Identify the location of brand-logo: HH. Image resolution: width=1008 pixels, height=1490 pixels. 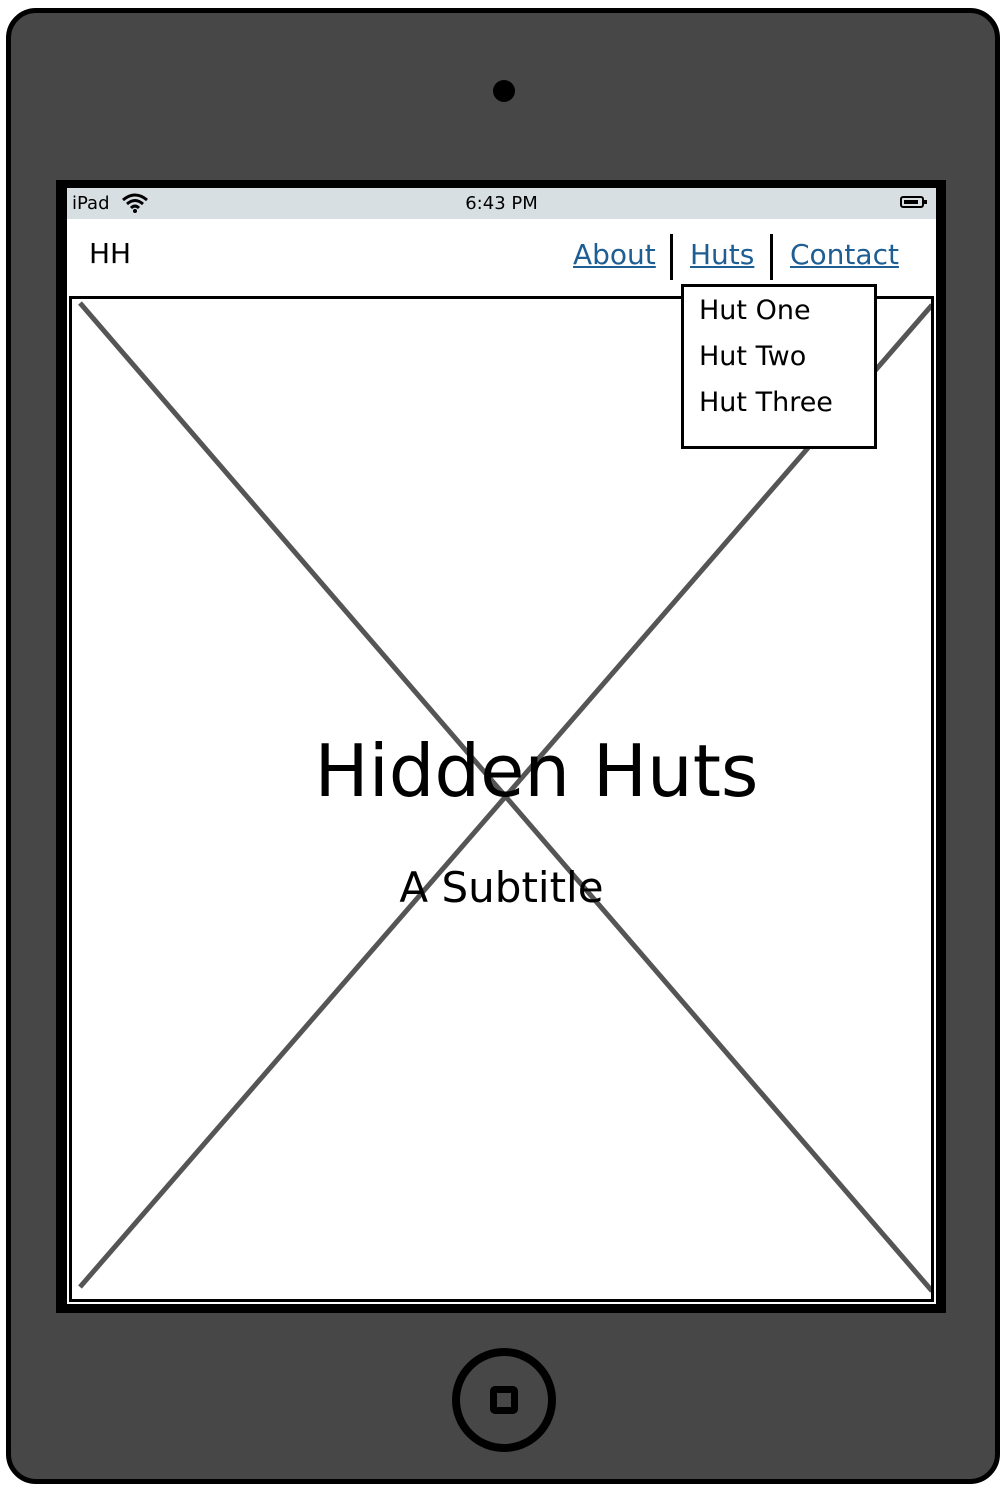
(110, 253).